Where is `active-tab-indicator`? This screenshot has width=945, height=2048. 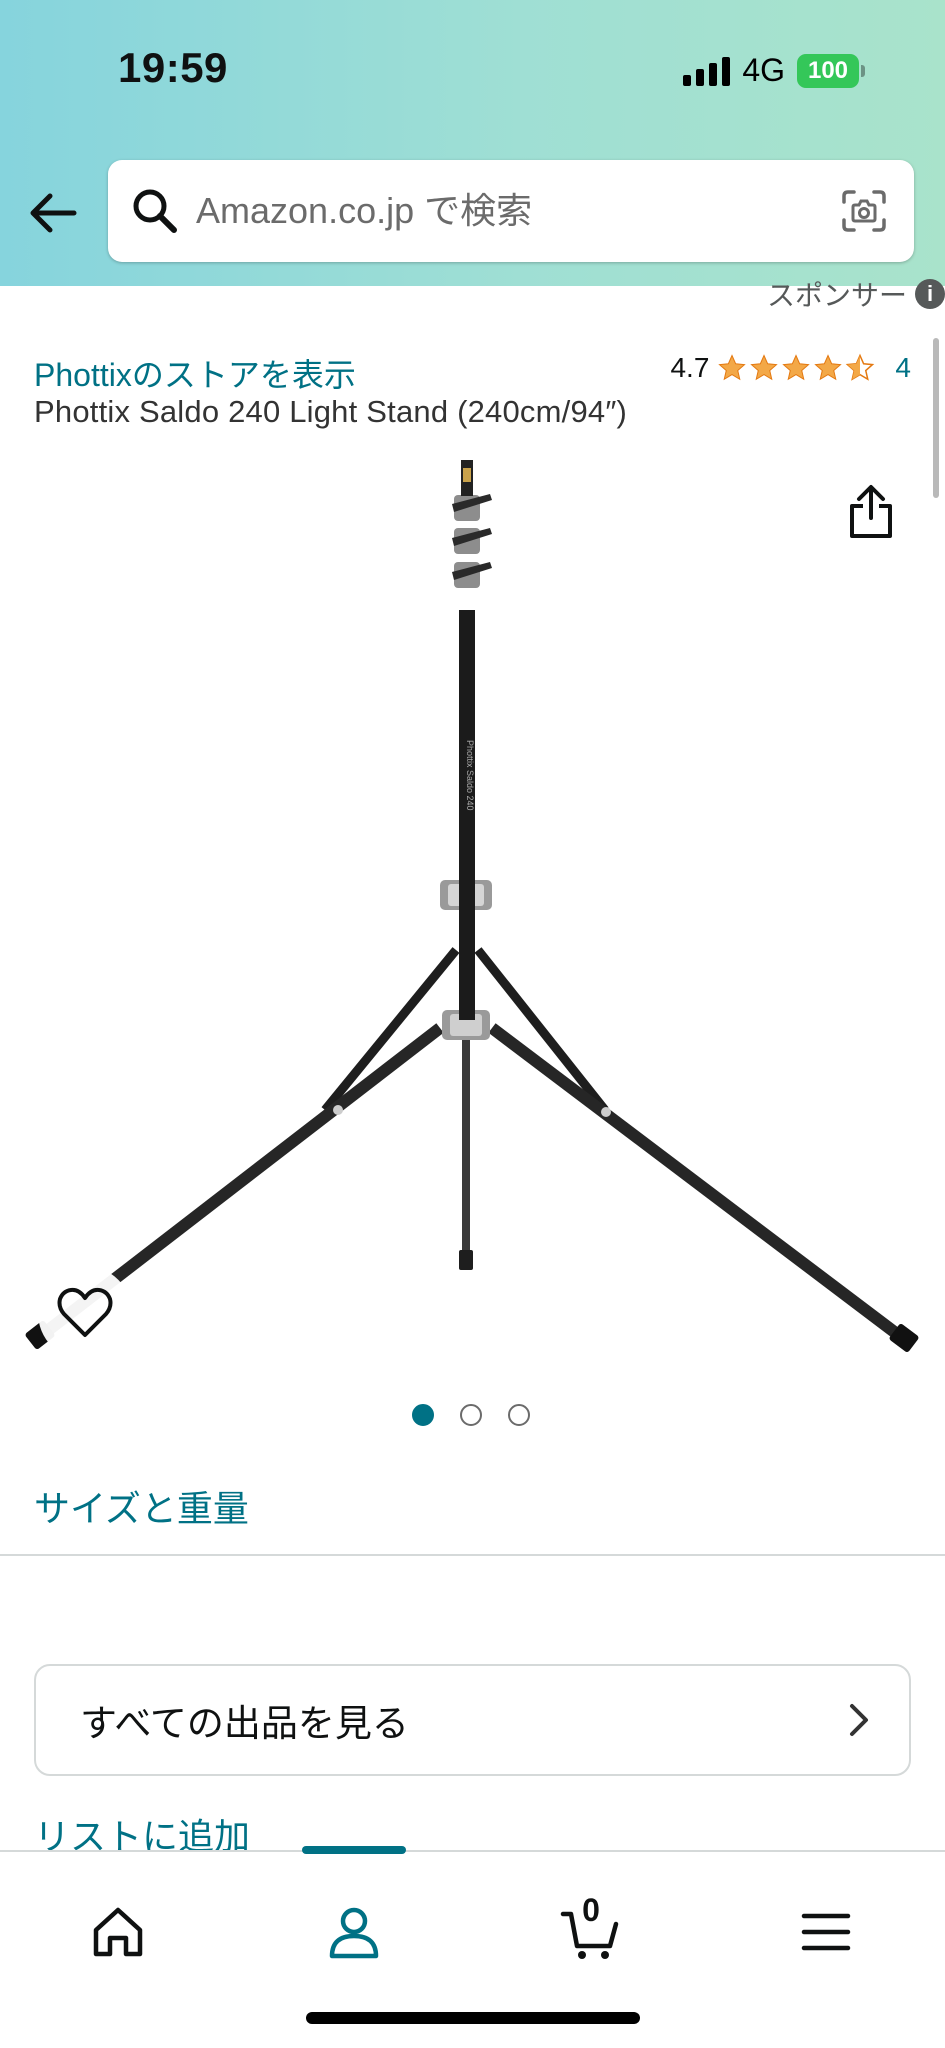
active-tab-indicator is located at coordinates (354, 1850).